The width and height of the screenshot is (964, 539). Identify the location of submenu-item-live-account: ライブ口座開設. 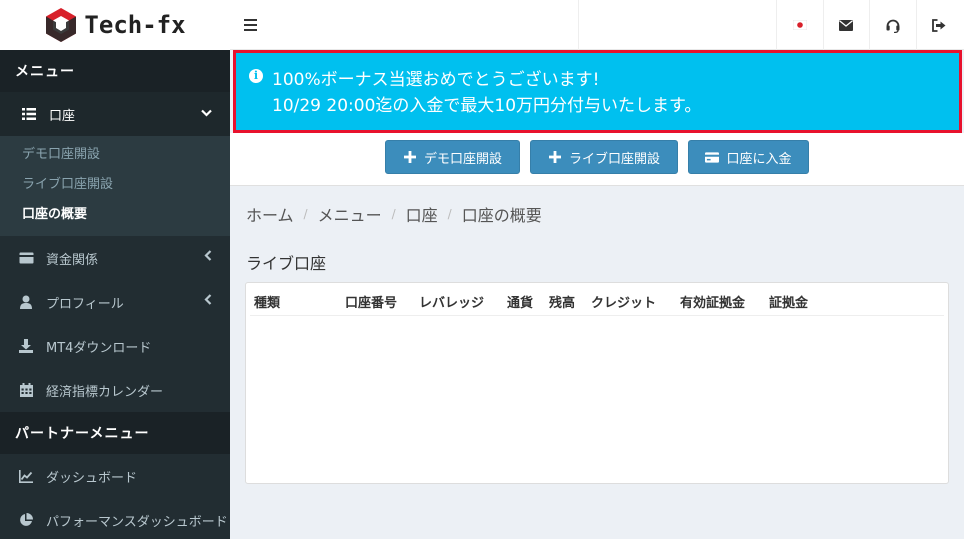
(115, 185).